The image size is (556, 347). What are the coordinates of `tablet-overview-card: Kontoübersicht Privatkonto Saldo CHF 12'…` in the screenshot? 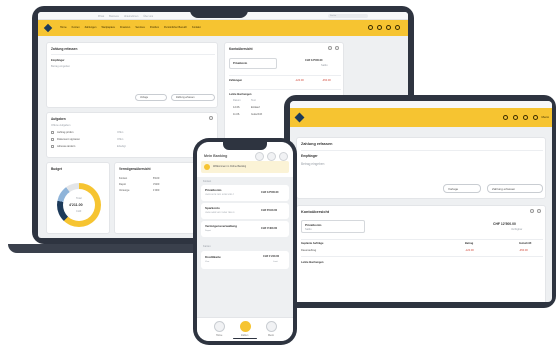 It's located at (421, 253).